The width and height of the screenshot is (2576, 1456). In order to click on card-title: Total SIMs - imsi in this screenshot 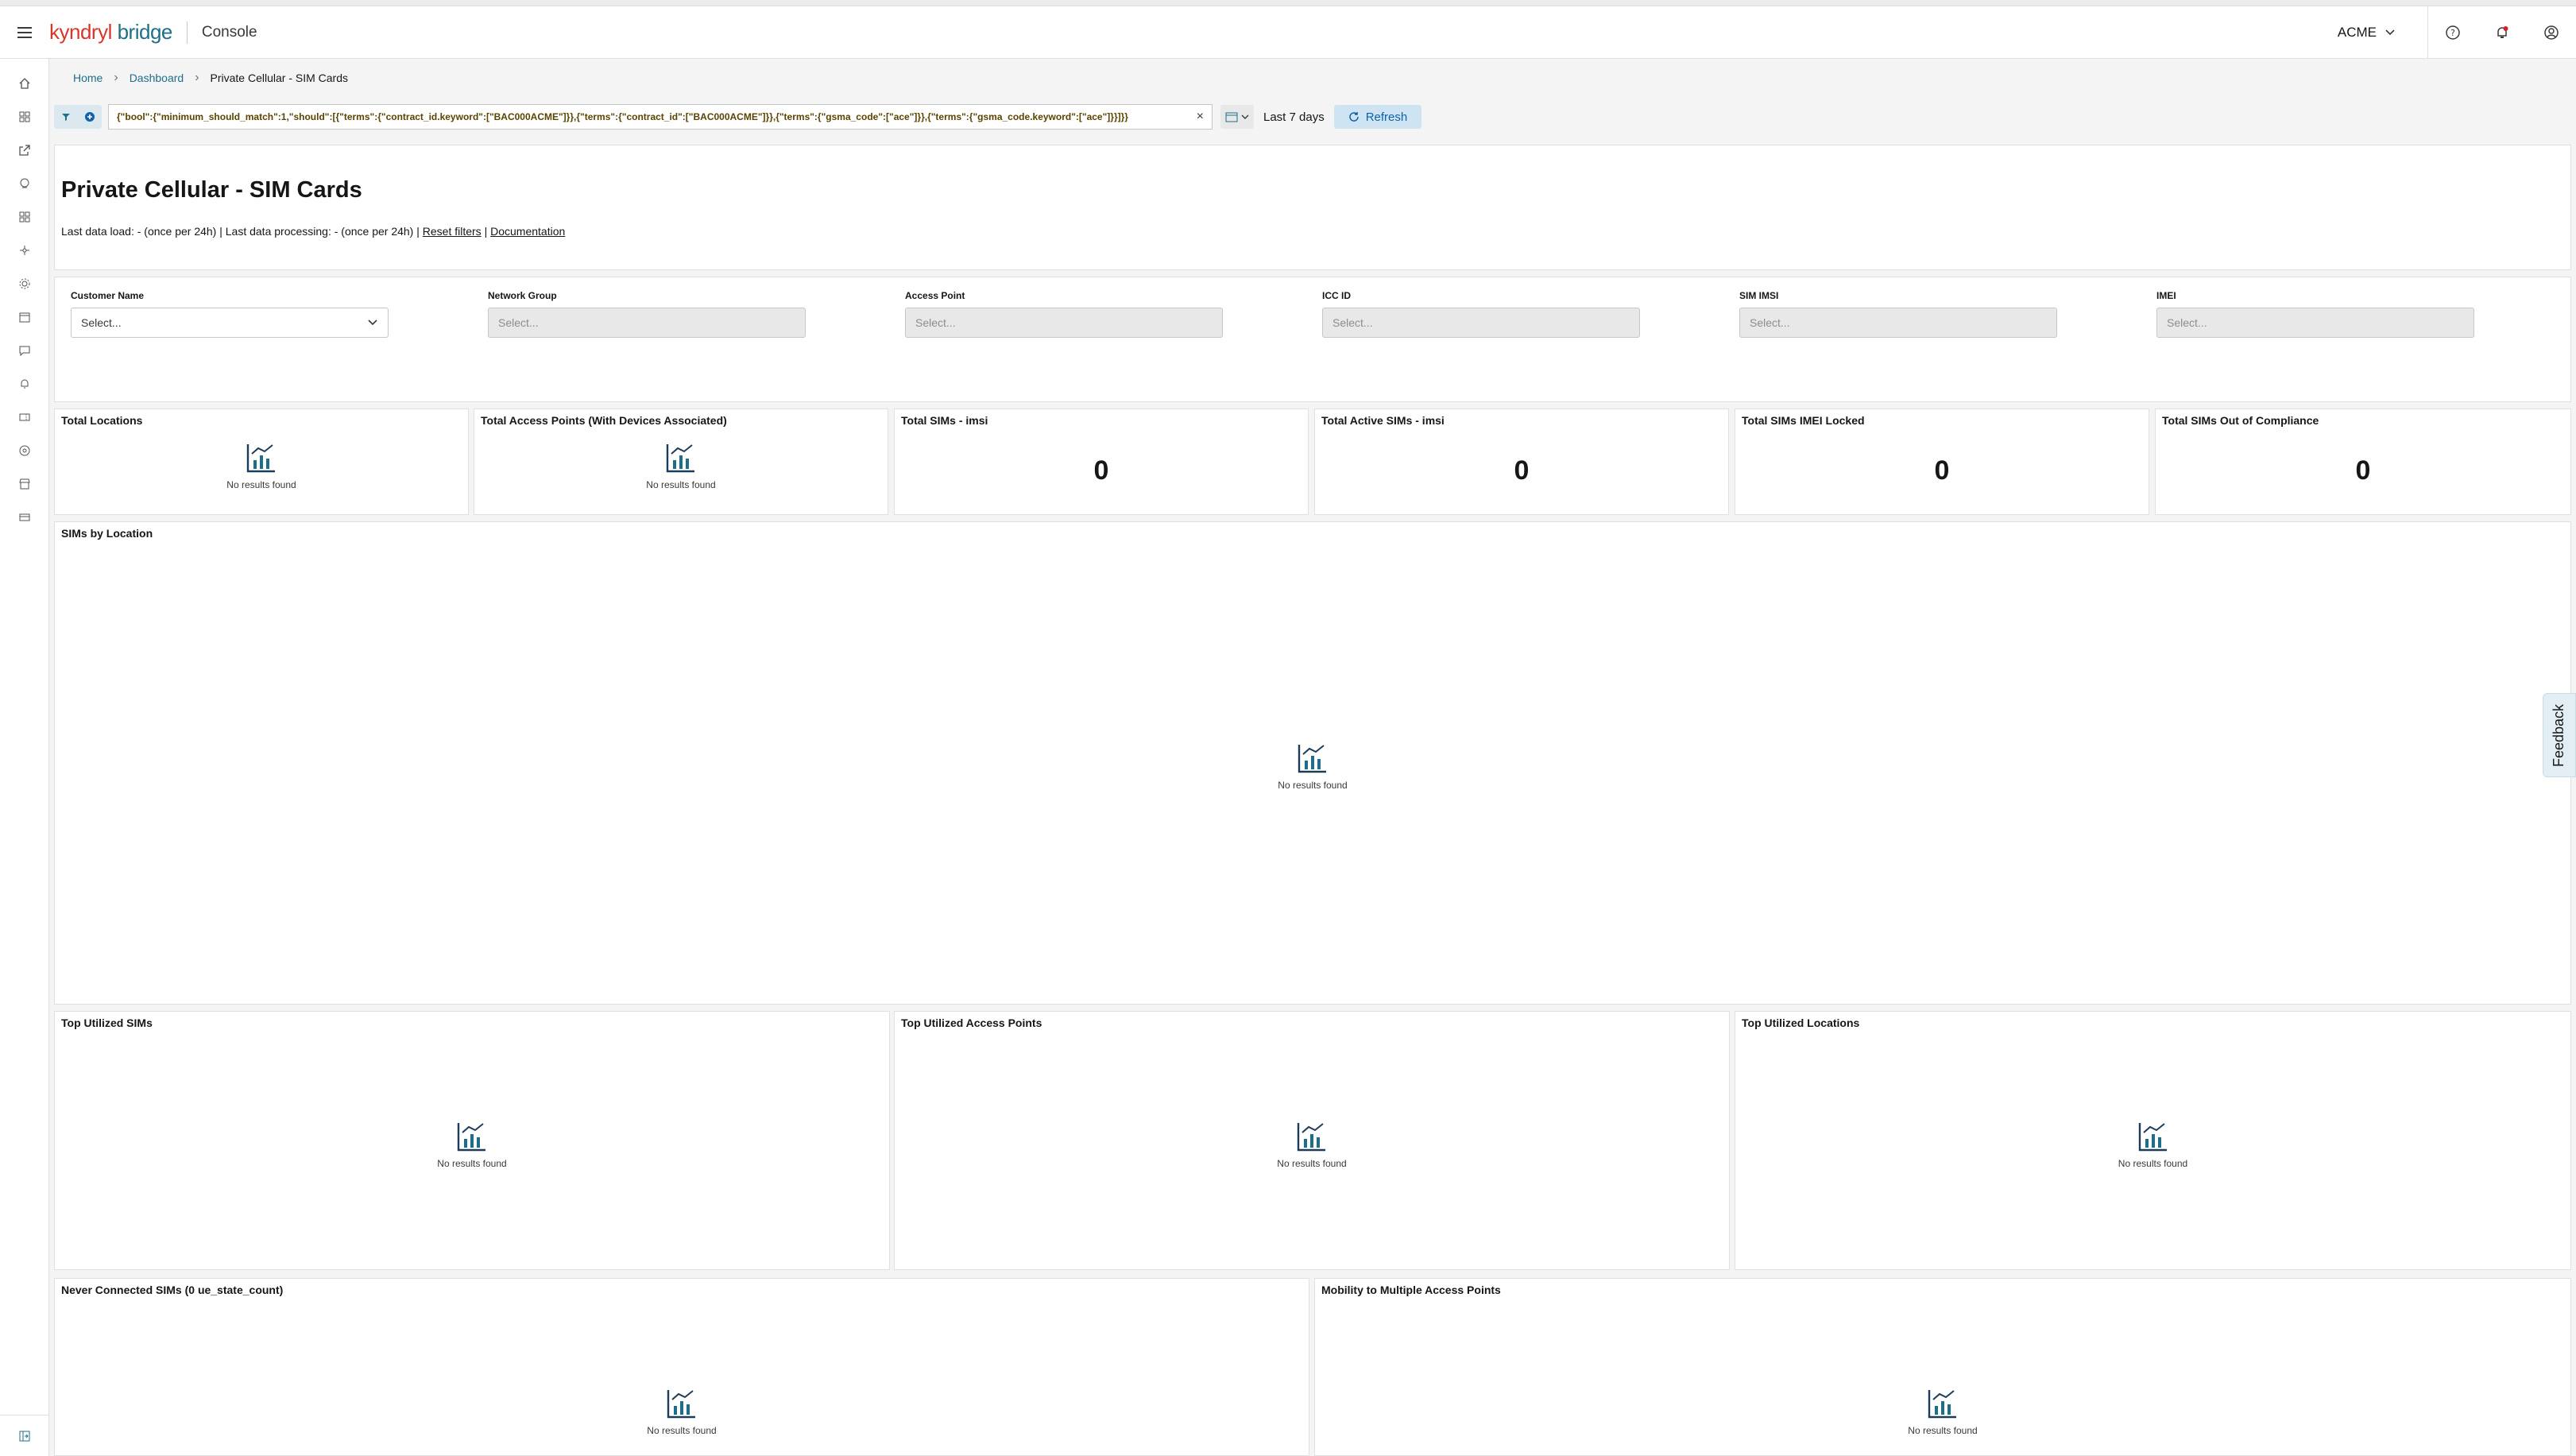, I will do `click(944, 420)`.